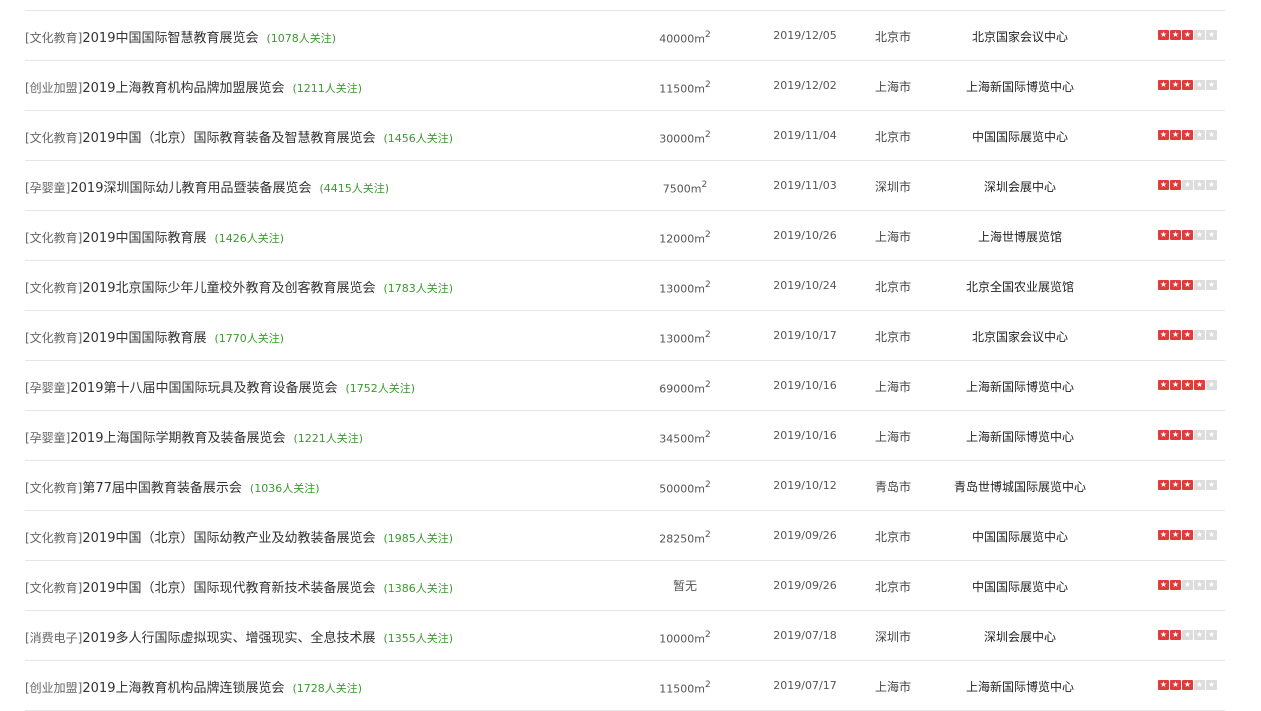 Image resolution: width=1261 pixels, height=711 pixels. Describe the element at coordinates (685, 38) in the screenshot. I see `exhibition-area: 40000m2` at that location.